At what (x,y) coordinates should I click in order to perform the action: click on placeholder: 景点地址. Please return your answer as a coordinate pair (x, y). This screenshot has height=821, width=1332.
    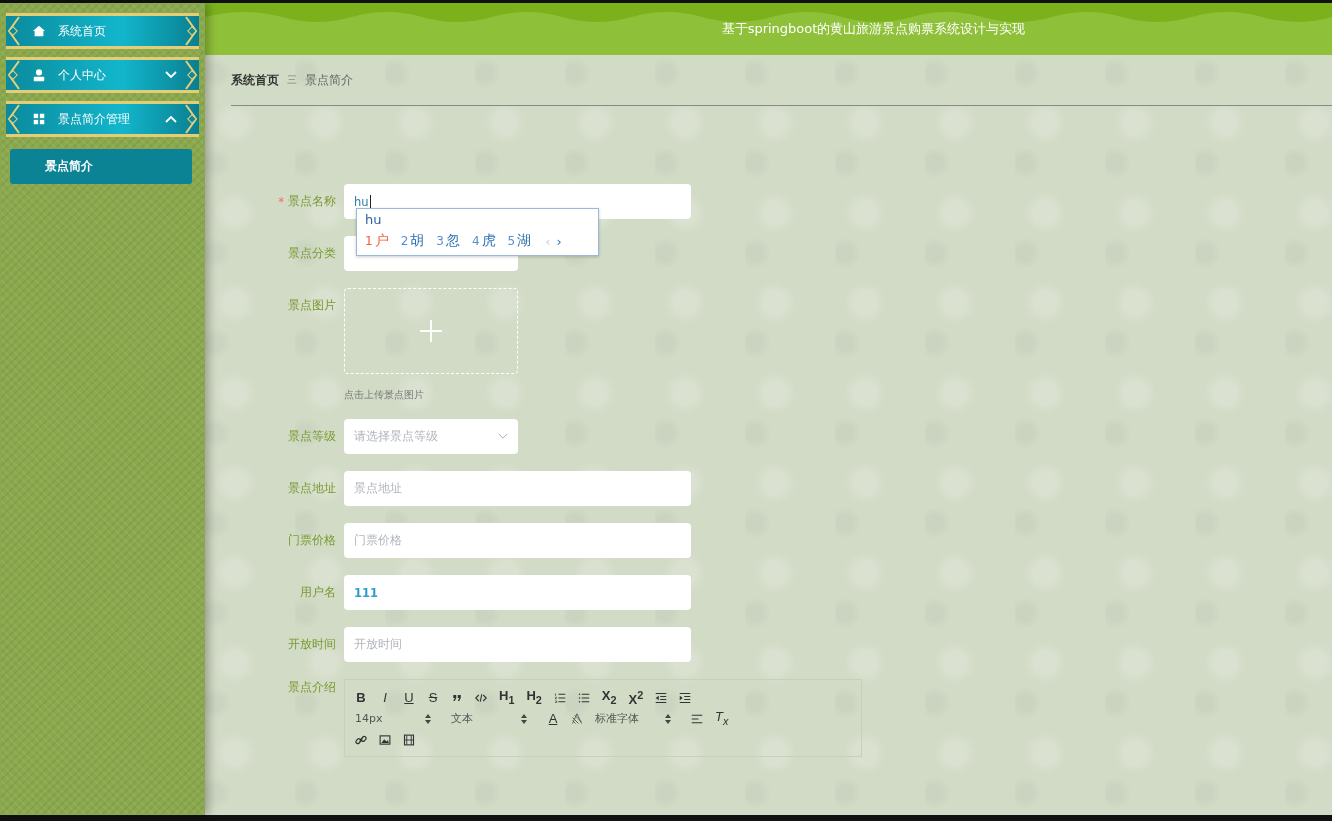
    Looking at the image, I should click on (378, 488).